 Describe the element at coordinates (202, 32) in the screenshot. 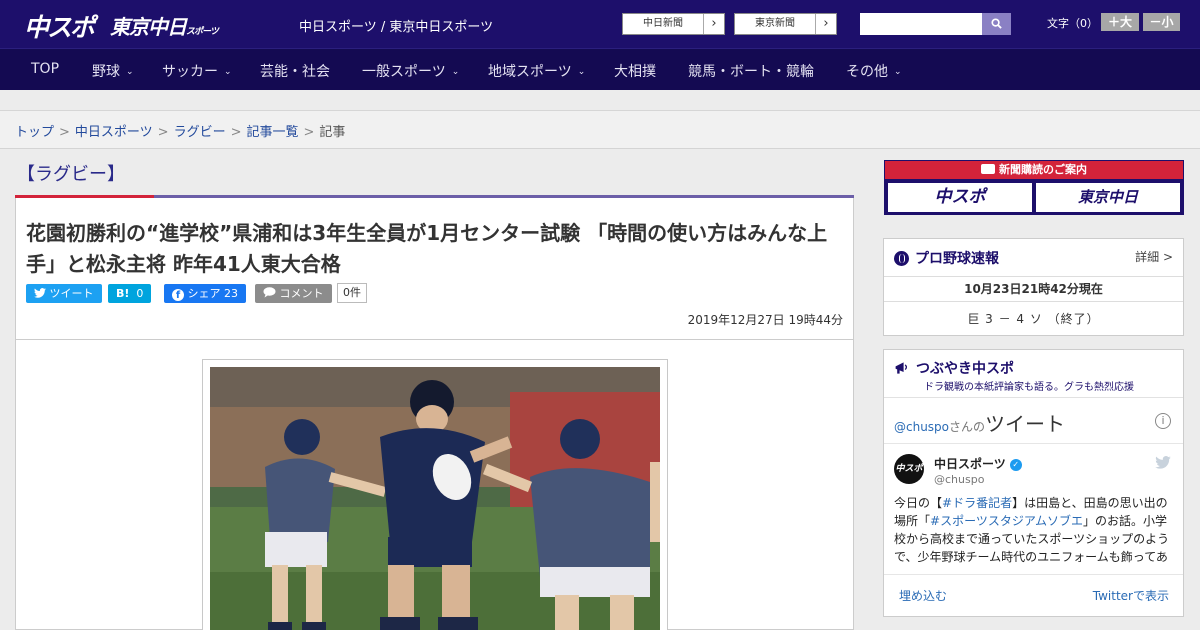

I see `tokyo-logo-small: スポーツ` at that location.